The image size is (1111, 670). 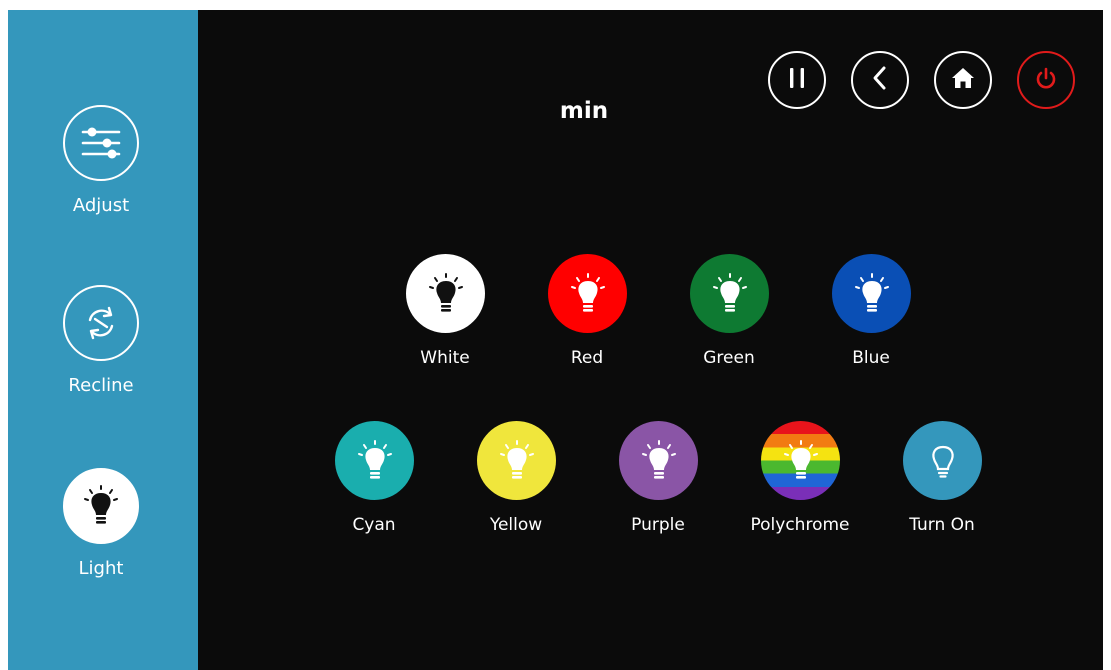 What do you see at coordinates (101, 143) in the screenshot?
I see `sliders-icon` at bounding box center [101, 143].